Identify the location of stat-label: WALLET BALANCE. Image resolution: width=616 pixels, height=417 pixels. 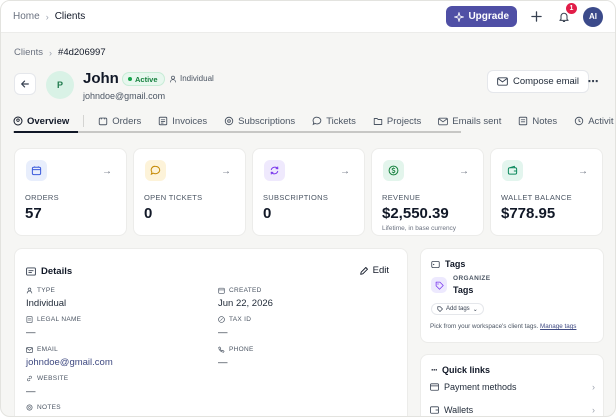
(536, 197).